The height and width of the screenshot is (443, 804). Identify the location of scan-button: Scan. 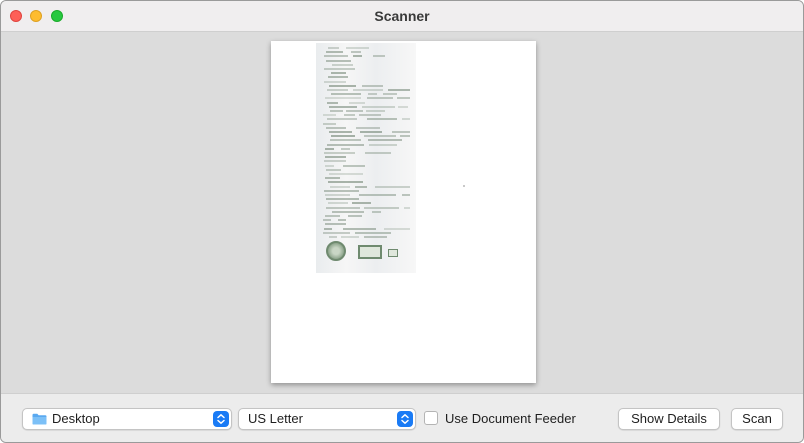
(757, 419).